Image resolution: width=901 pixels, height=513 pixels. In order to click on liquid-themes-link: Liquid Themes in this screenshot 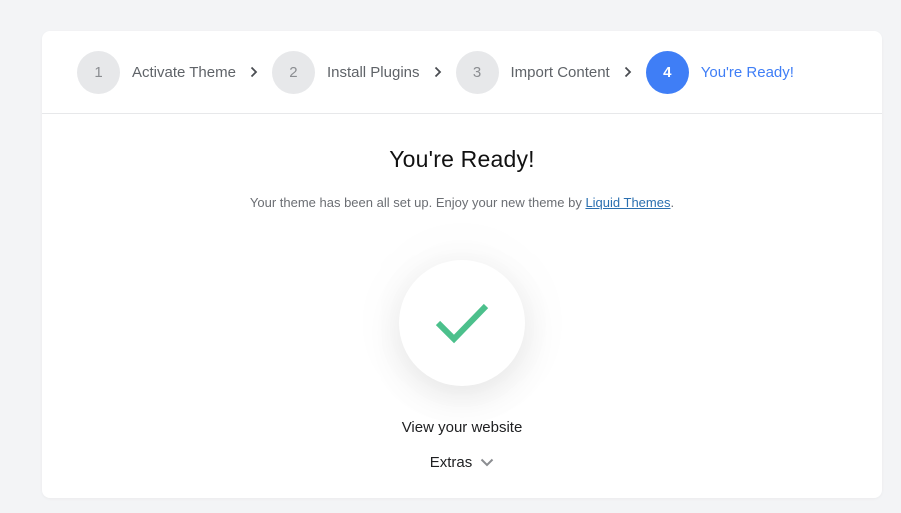, I will do `click(627, 202)`.